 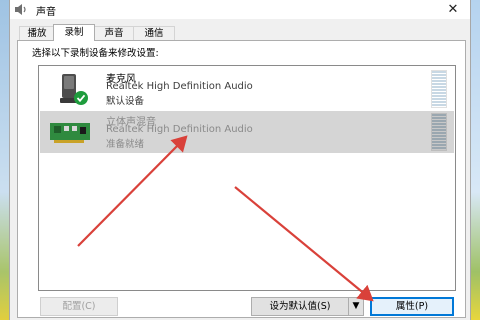 What do you see at coordinates (5, 160) in the screenshot?
I see `desktop-wallpaper-left` at bounding box center [5, 160].